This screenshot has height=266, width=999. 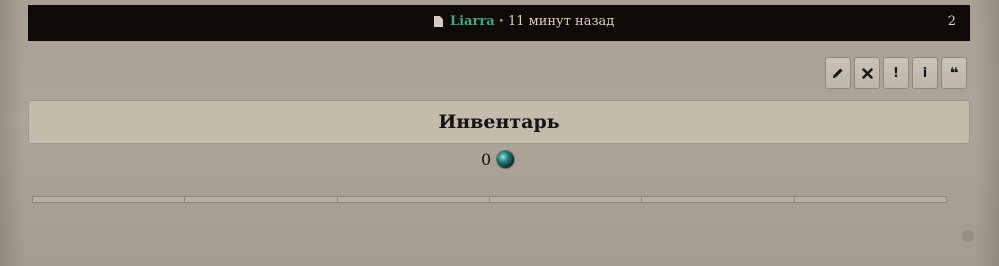 What do you see at coordinates (438, 21) in the screenshot?
I see `file-icon` at bounding box center [438, 21].